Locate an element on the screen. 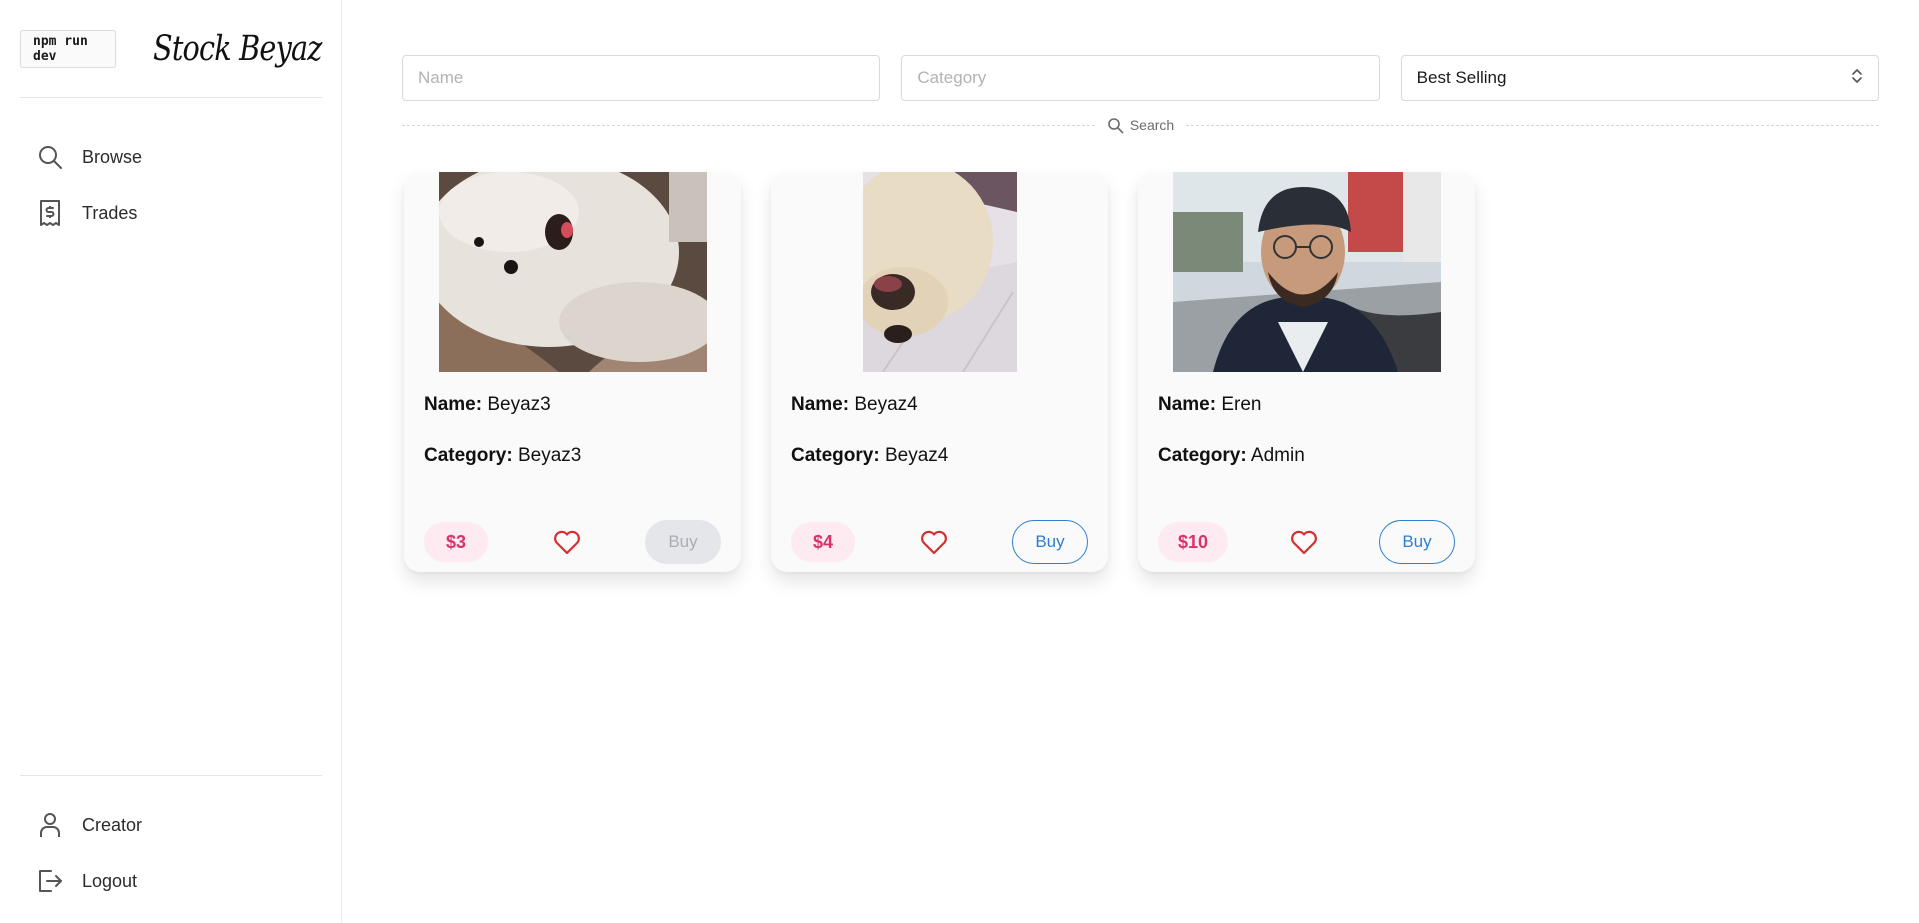  user-icon is located at coordinates (50, 825).